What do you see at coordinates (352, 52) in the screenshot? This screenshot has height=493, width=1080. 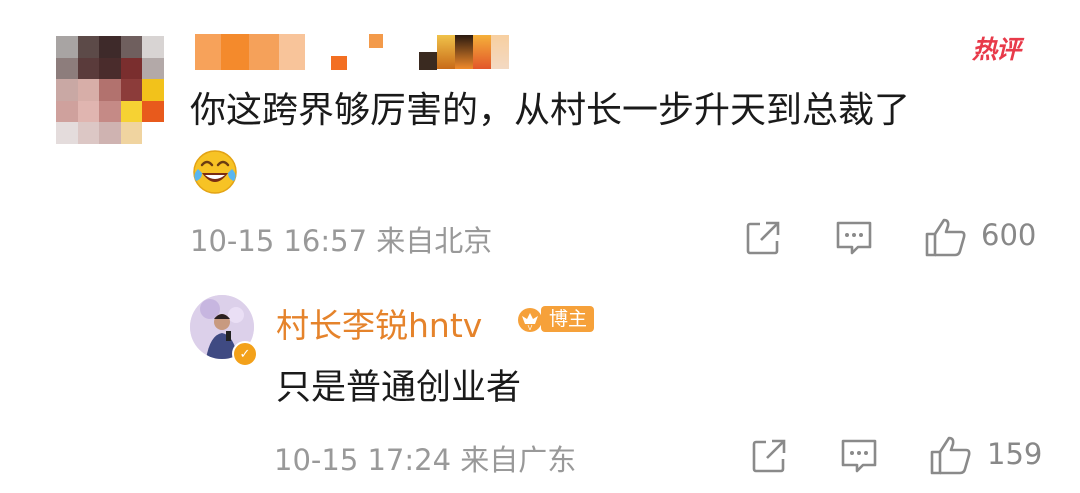 I see `commenter-username` at bounding box center [352, 52].